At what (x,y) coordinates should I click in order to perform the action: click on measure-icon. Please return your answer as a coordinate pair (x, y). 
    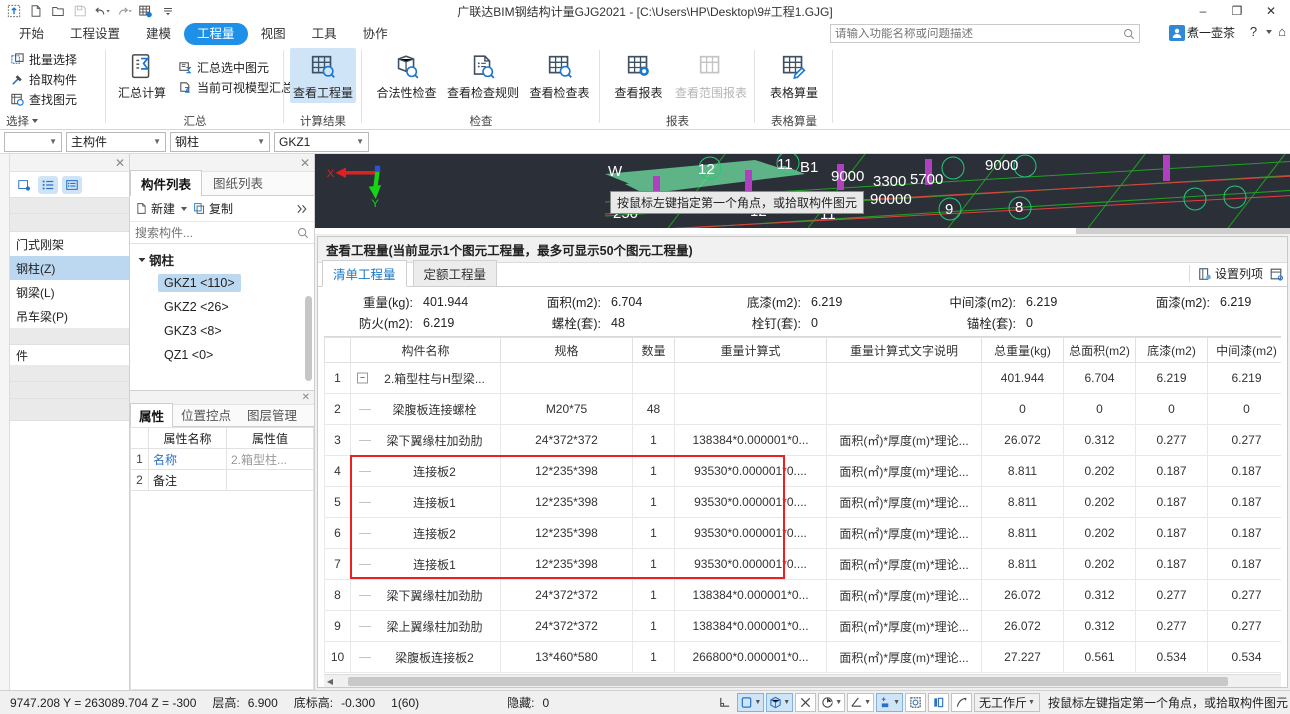
    Looking at the image, I should click on (939, 702).